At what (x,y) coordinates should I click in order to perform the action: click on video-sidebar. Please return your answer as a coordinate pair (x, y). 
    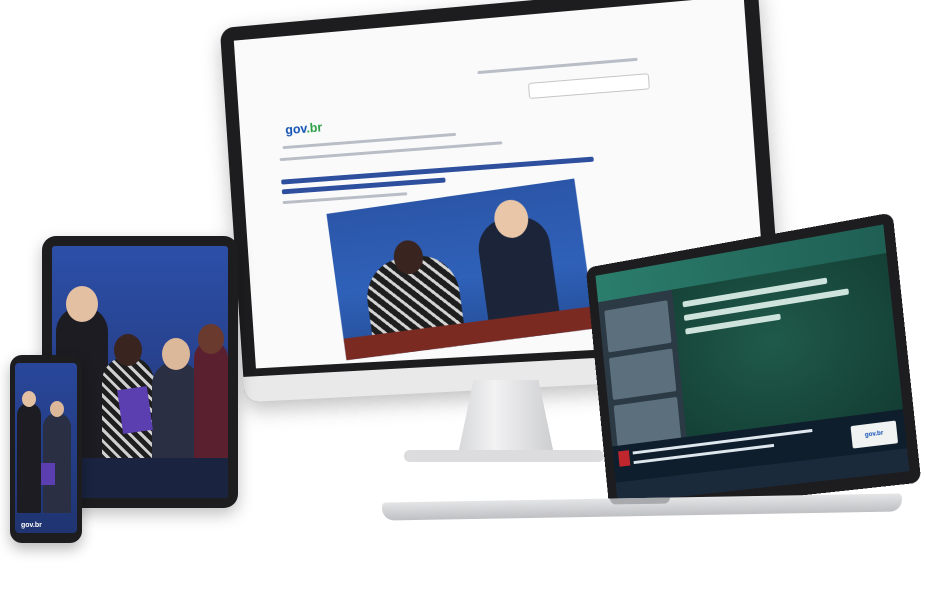
    Looking at the image, I should click on (642, 368).